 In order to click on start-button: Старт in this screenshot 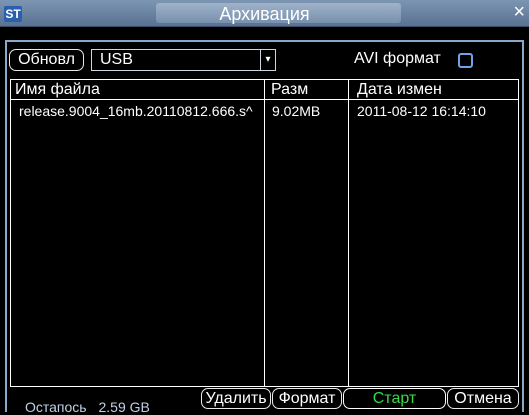, I will do `click(394, 398)`.